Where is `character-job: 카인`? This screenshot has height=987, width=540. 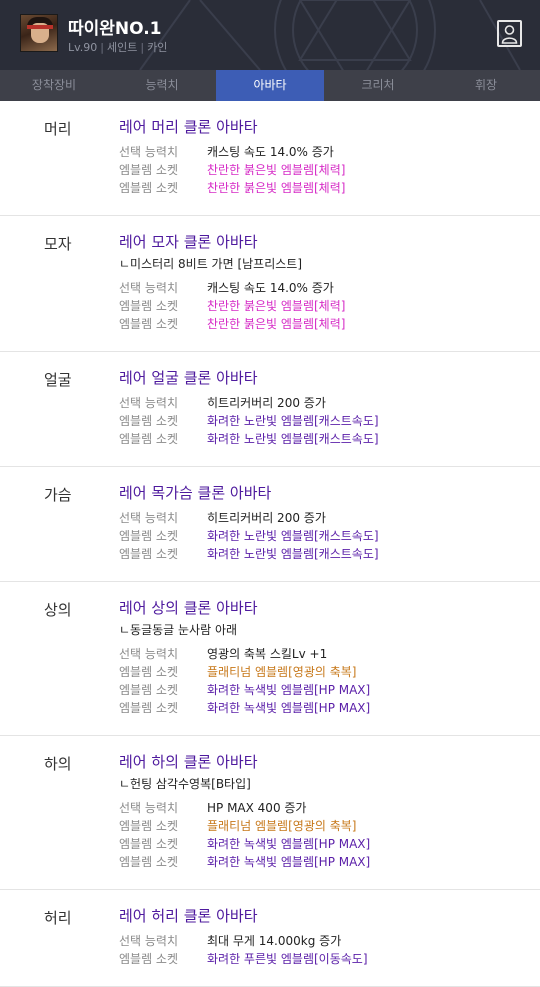
character-job: 카인 is located at coordinates (157, 47).